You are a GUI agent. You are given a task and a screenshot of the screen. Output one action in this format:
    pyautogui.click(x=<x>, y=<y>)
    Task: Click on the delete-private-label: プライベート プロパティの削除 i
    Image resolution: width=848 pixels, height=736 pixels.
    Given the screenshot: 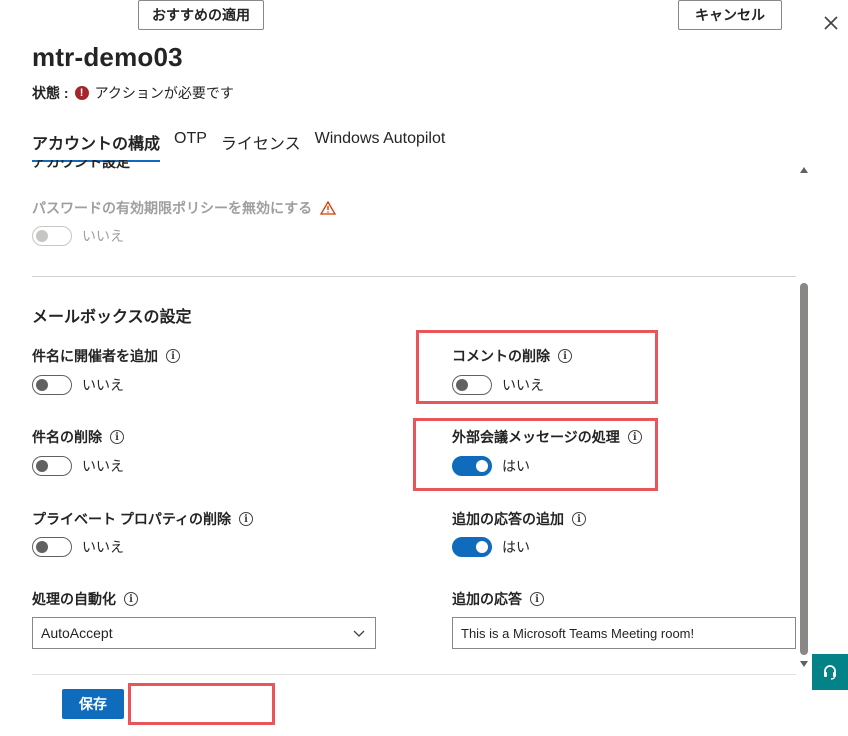 What is the action you would take?
    pyautogui.click(x=143, y=519)
    